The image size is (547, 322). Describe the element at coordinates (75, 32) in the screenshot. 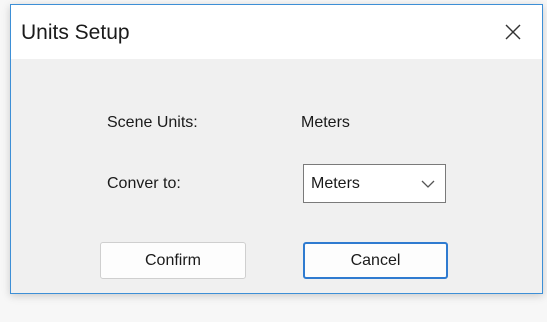

I see `dialog-title: Units Setup` at that location.